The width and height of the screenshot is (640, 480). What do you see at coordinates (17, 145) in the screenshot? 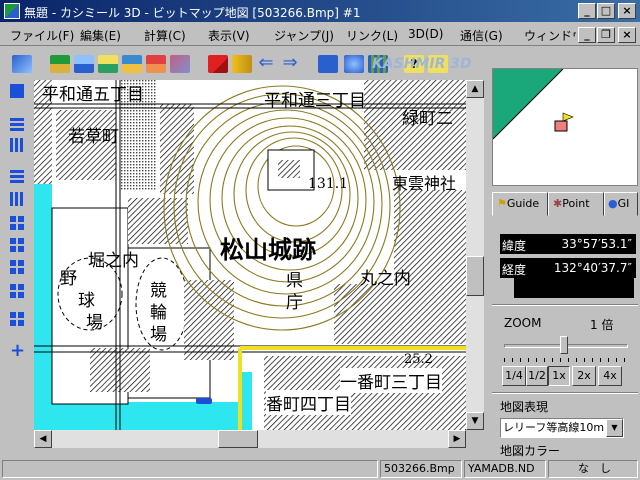
I see `split-v2-icon` at bounding box center [17, 145].